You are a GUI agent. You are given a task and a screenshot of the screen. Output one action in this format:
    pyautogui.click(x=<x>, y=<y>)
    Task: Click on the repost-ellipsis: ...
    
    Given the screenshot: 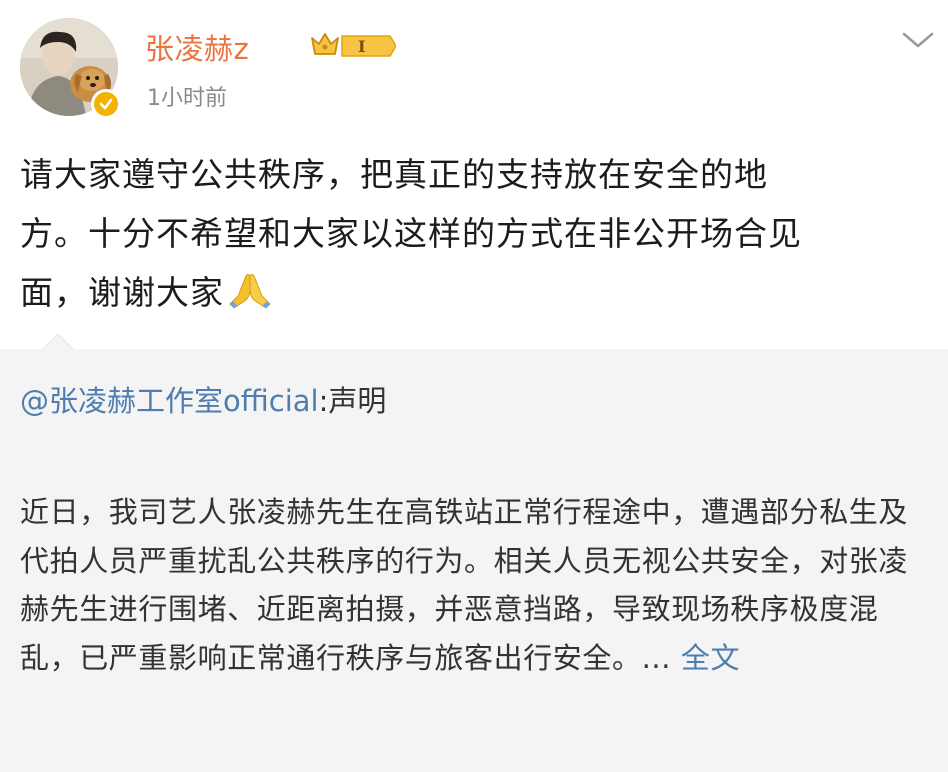 What is the action you would take?
    pyautogui.click(x=661, y=657)
    